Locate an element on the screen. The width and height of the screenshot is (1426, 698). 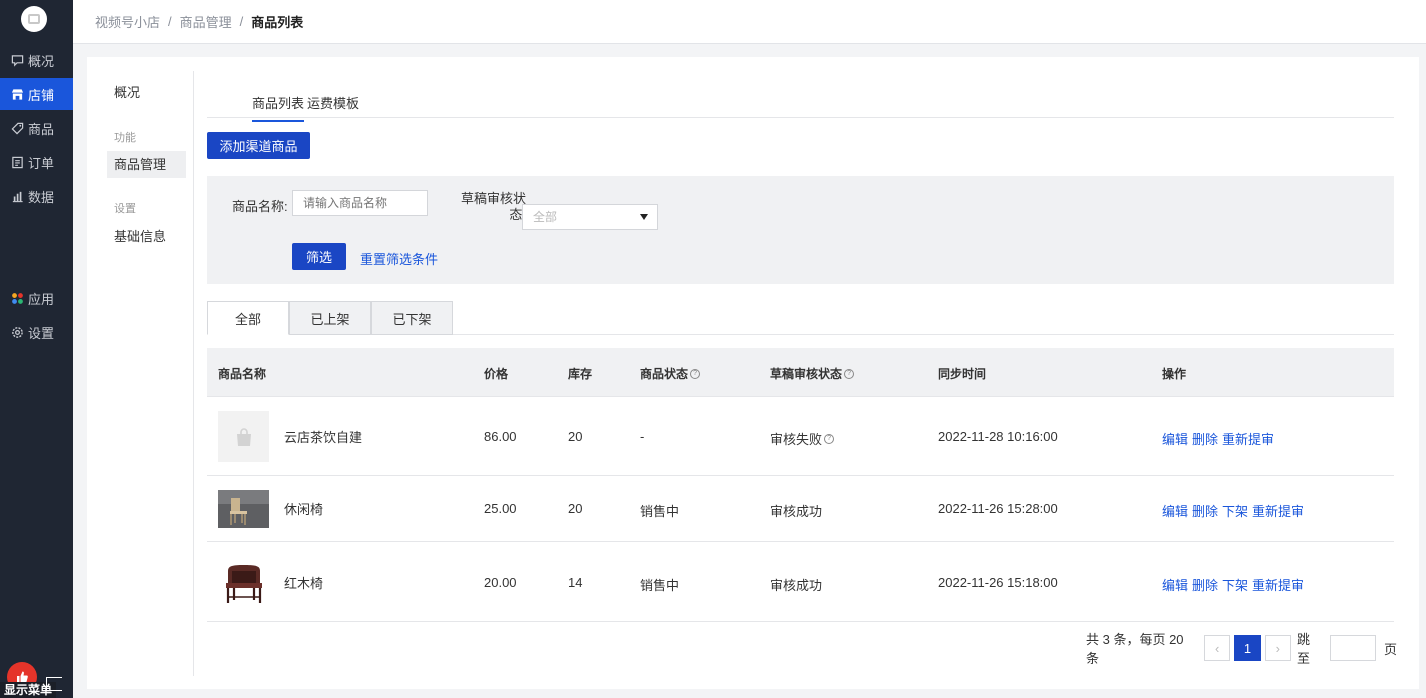
product-name-link: 休闲椅 is located at coordinates (303, 508).